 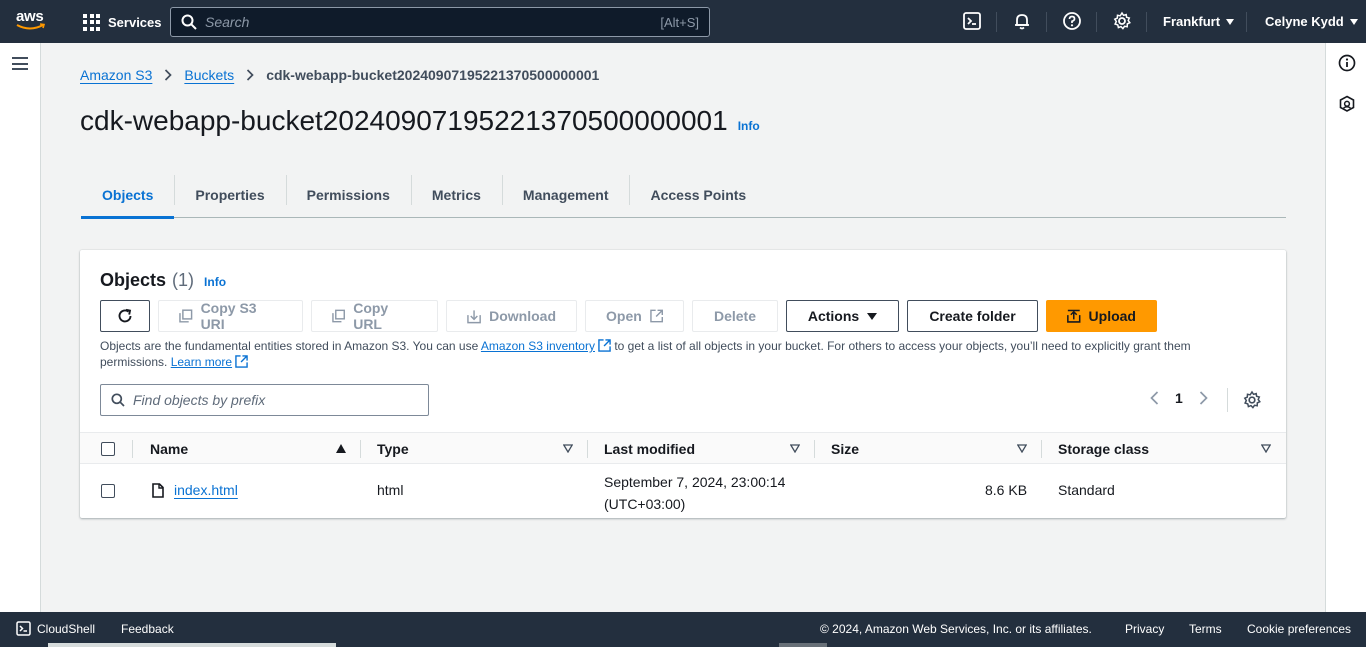 I want to click on select-all-checkbox, so click(x=108, y=449).